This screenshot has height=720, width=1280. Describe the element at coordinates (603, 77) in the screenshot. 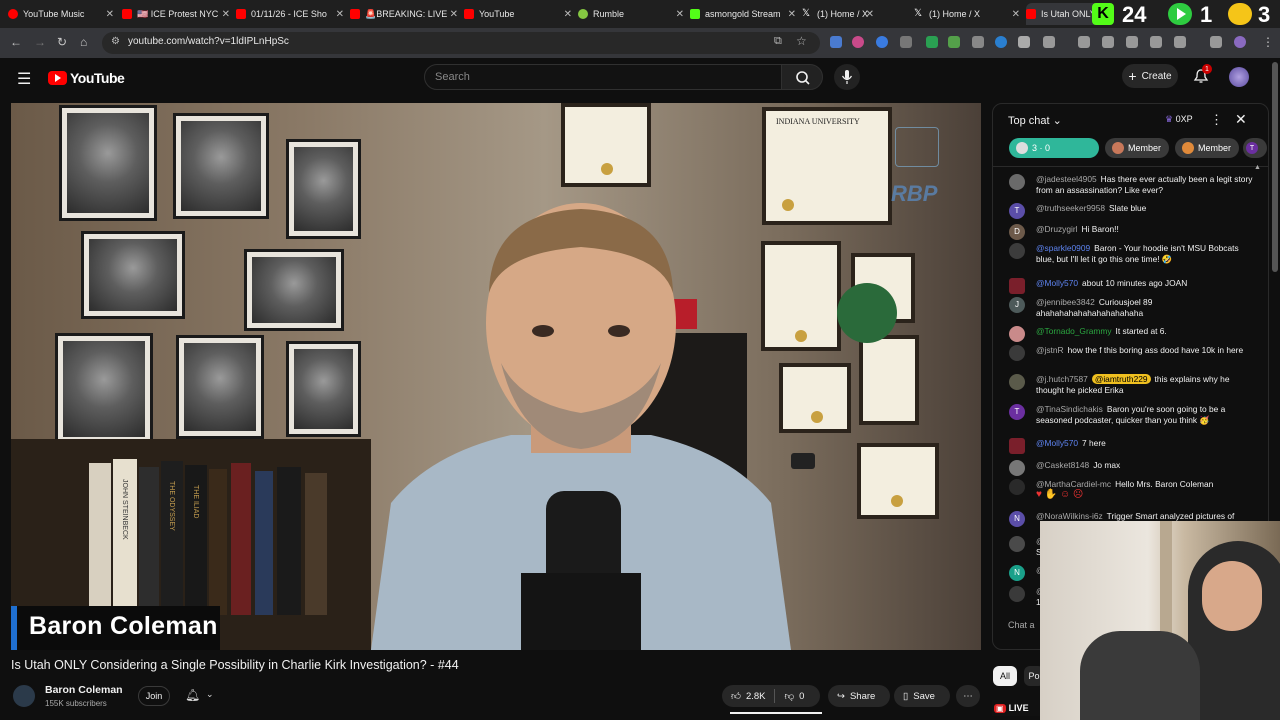

I see `search-input: Search` at that location.